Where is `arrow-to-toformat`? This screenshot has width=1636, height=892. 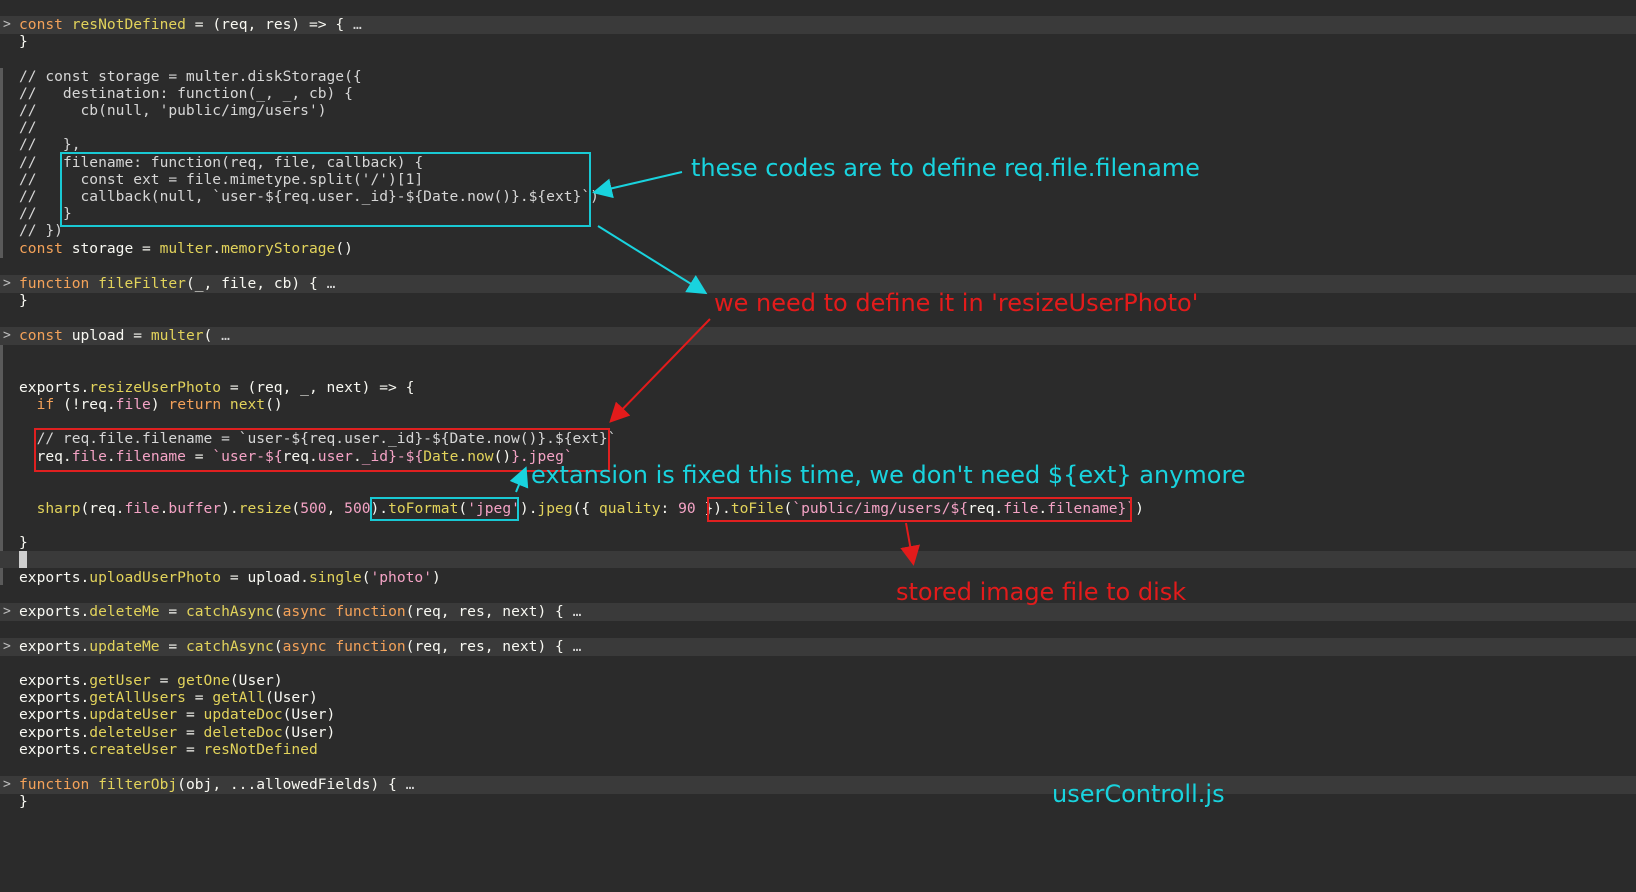
arrow-to-toformat is located at coordinates (519, 479).